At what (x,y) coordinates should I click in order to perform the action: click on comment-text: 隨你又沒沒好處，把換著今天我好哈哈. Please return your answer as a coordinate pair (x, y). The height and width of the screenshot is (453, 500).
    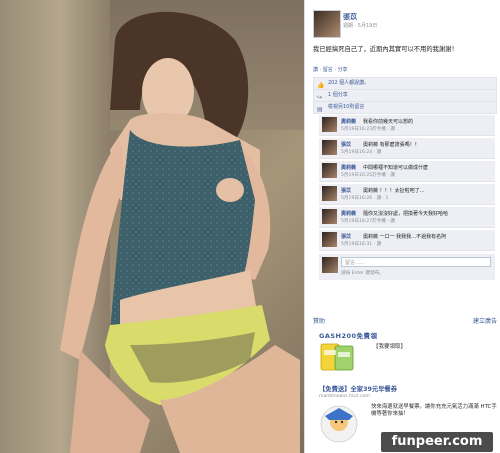
    Looking at the image, I should click on (406, 214).